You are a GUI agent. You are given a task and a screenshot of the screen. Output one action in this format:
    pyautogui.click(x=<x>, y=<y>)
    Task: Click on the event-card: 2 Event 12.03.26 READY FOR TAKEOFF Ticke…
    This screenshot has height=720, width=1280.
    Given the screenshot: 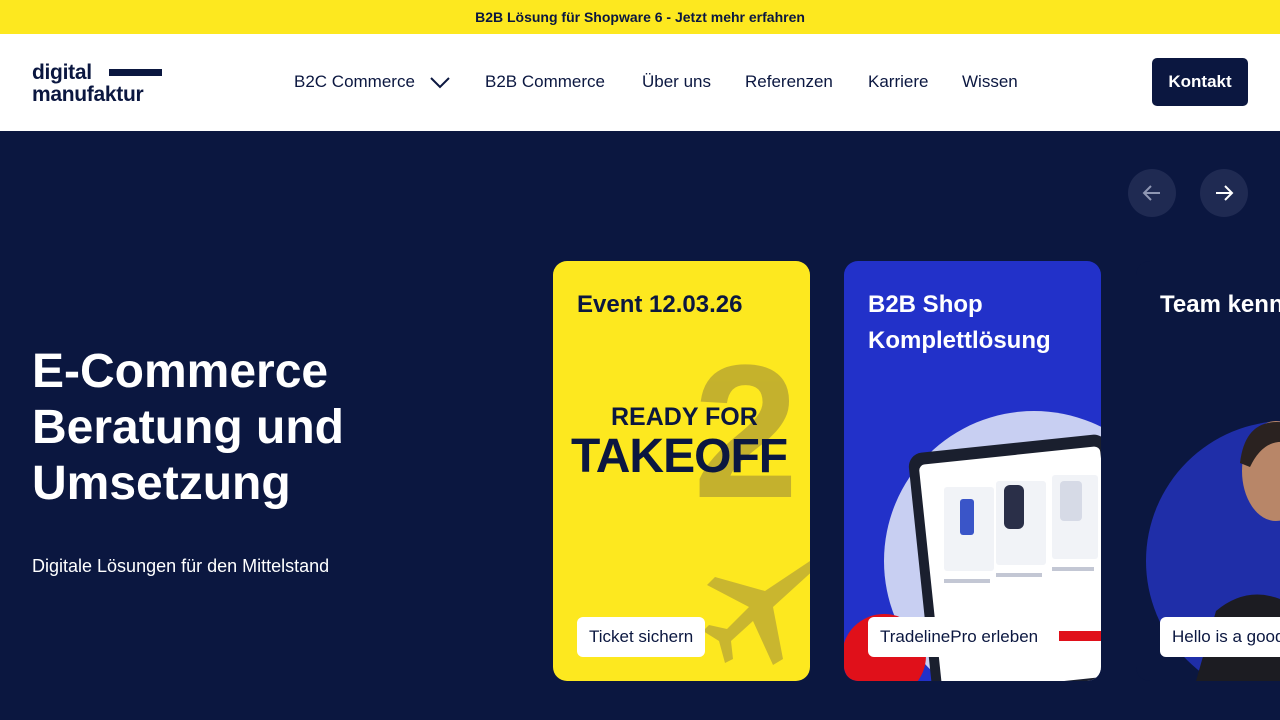 What is the action you would take?
    pyautogui.click(x=681, y=471)
    